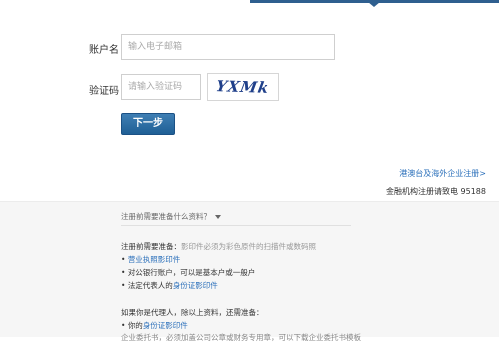 The width and height of the screenshot is (499, 343). I want to click on legal-rep-prefix: 法定代表人的, so click(150, 285).